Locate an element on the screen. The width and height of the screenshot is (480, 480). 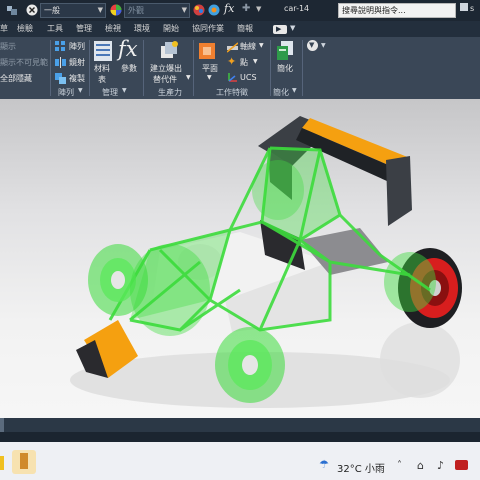
weather-widget: 32°C 小雨 is located at coordinates (361, 467).